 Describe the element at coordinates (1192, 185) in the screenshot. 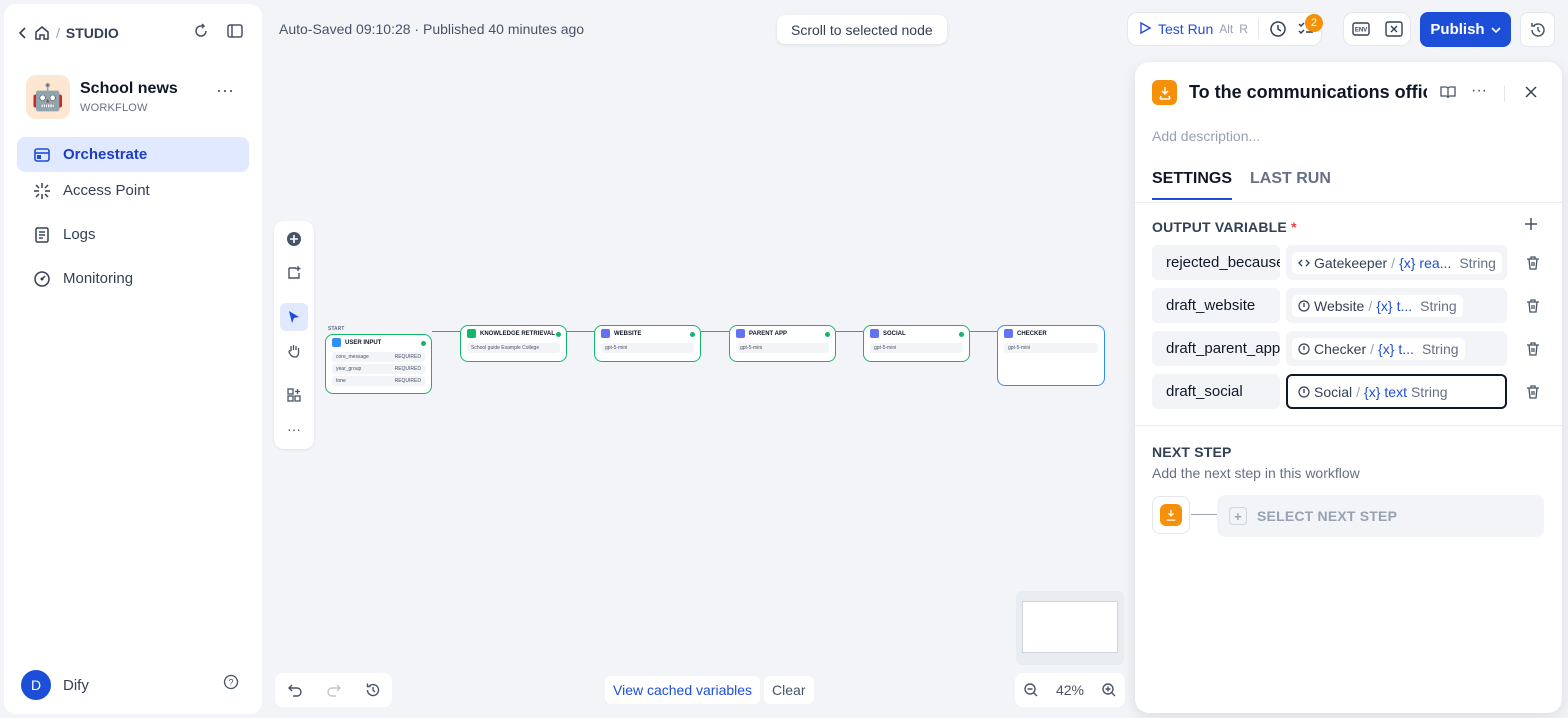

I see `tab-settings: SETTINGS` at that location.